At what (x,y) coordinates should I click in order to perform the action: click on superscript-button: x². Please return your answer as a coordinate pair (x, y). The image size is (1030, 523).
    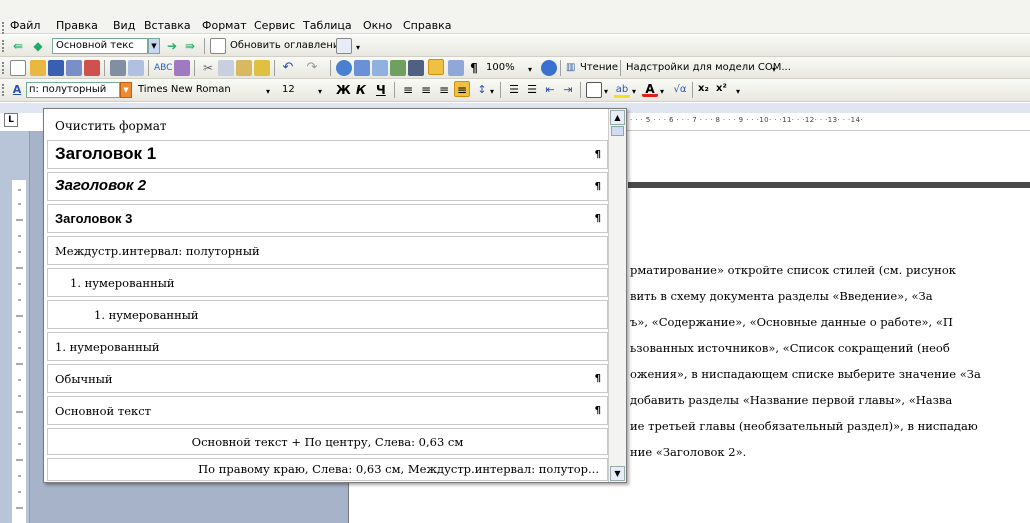
    Looking at the image, I should click on (721, 88).